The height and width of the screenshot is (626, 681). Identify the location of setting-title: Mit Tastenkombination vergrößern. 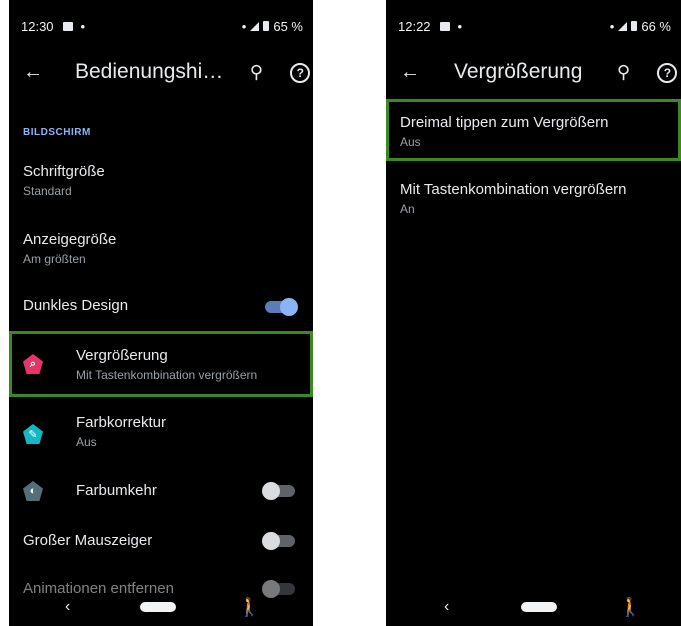
(513, 189).